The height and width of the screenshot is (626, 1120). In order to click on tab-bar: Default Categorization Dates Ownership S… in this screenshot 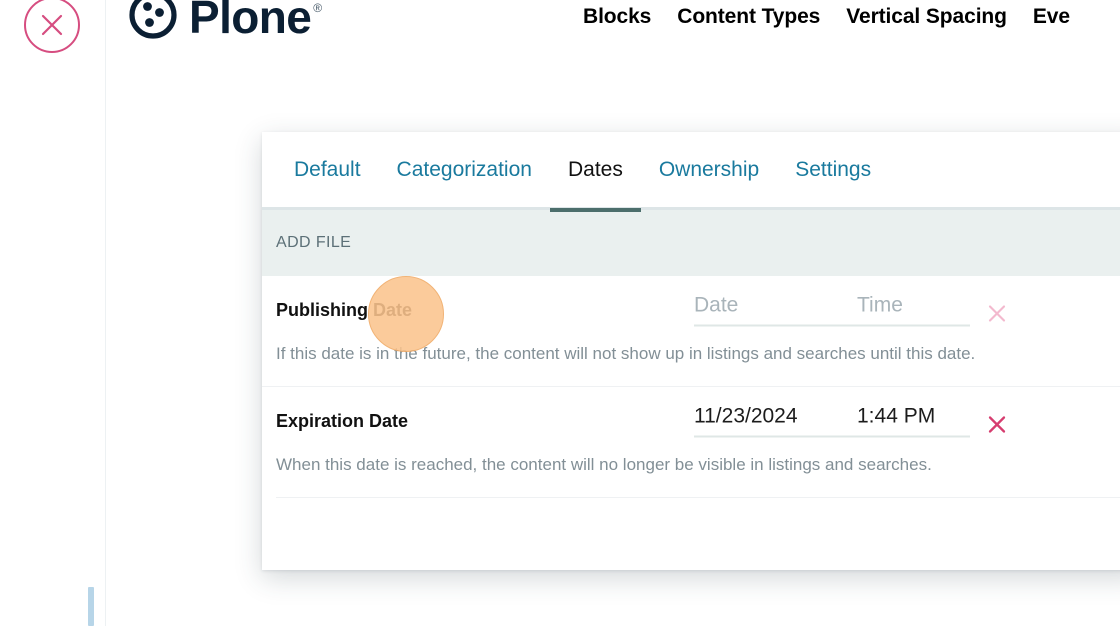, I will do `click(691, 171)`.